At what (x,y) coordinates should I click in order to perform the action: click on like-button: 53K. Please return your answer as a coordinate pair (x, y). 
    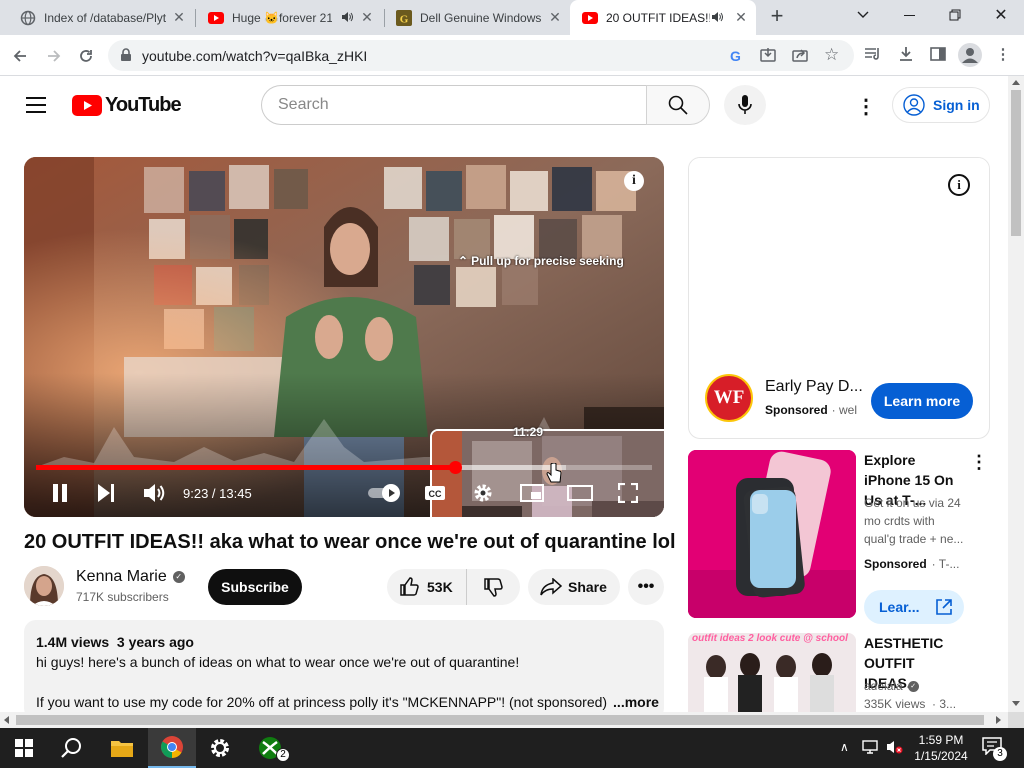
    Looking at the image, I should click on (427, 587).